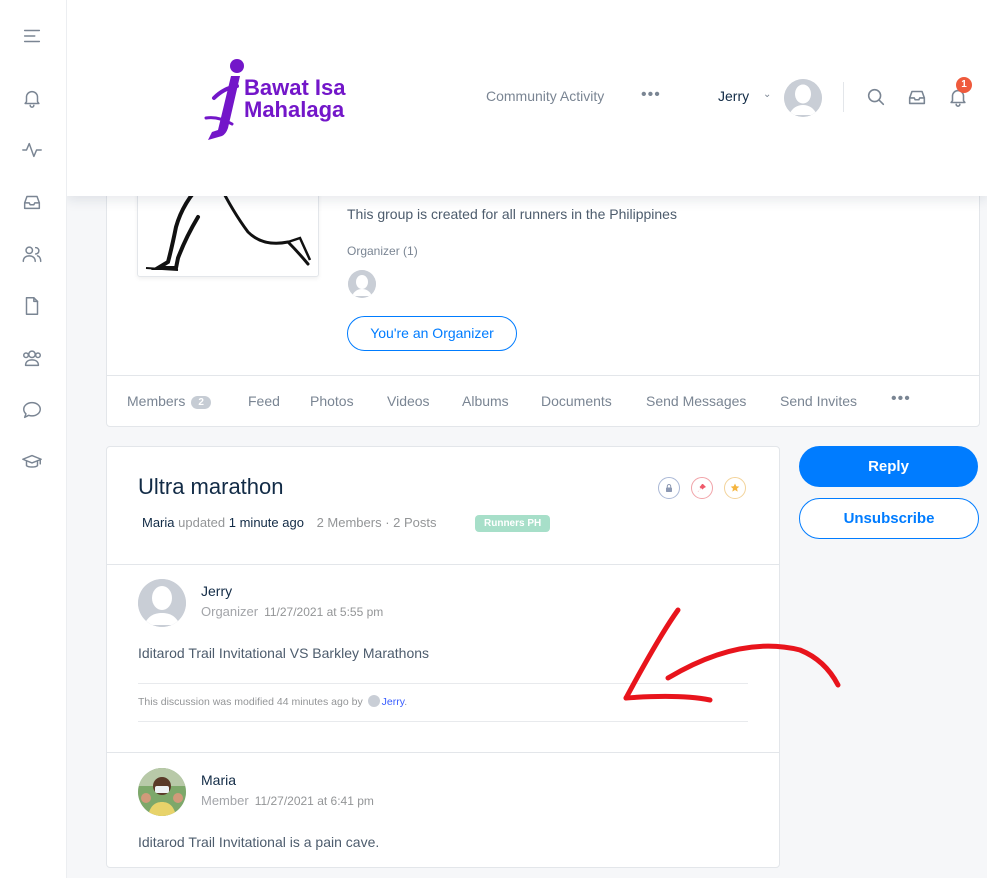 The width and height of the screenshot is (987, 878). Describe the element at coordinates (818, 401) in the screenshot. I see `tab-send-invites: Send Invites` at that location.